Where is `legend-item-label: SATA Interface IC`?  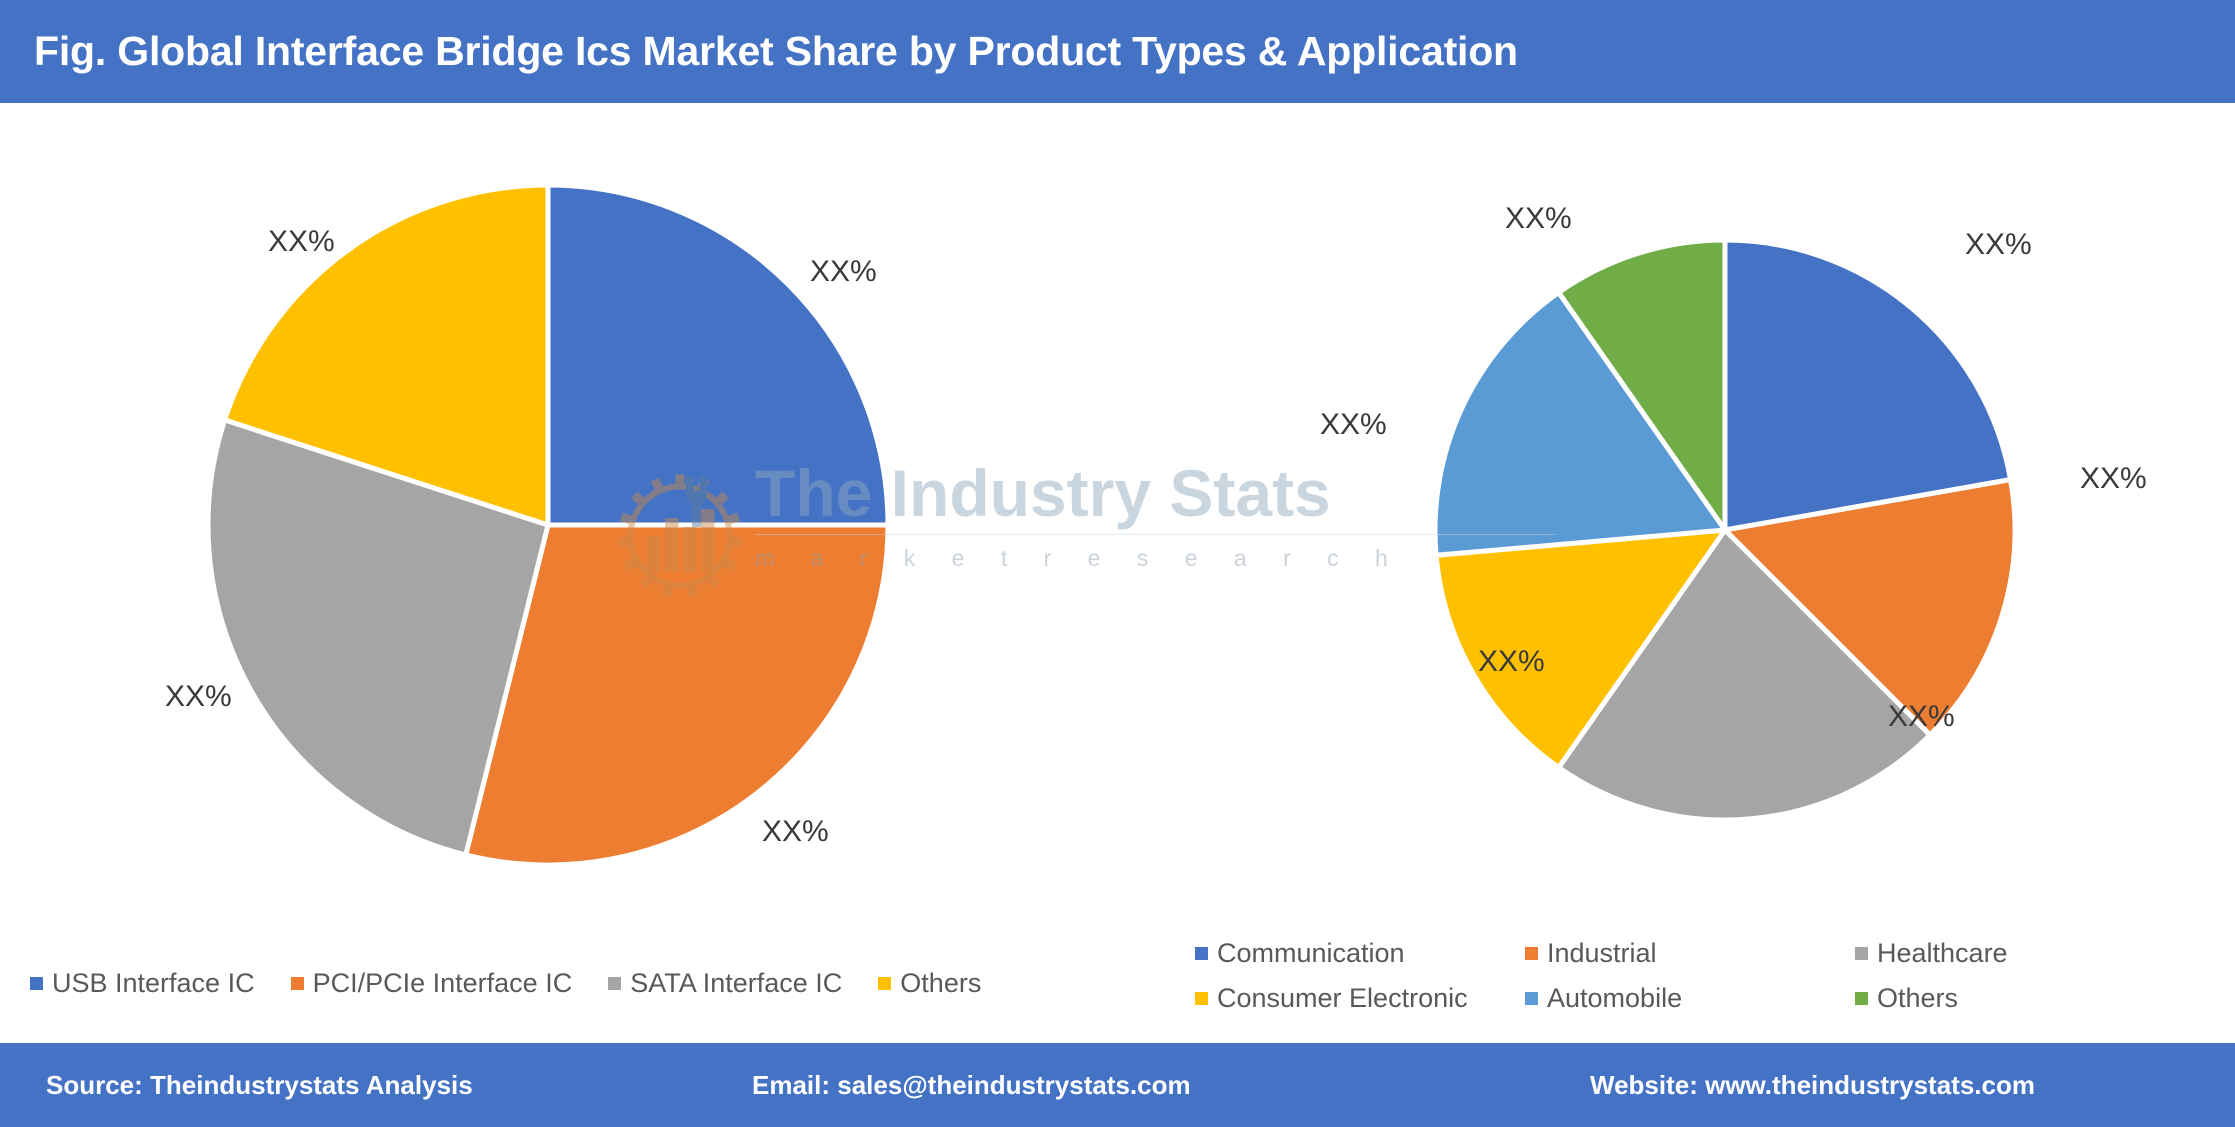 legend-item-label: SATA Interface IC is located at coordinates (736, 983).